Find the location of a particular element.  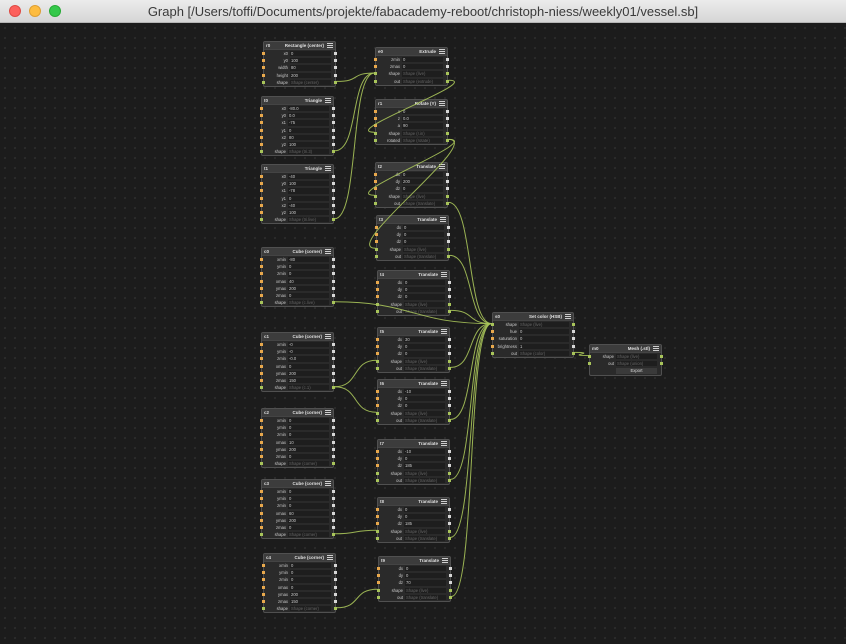

node-header: c0 Cube (corner) is located at coordinates (297, 252).